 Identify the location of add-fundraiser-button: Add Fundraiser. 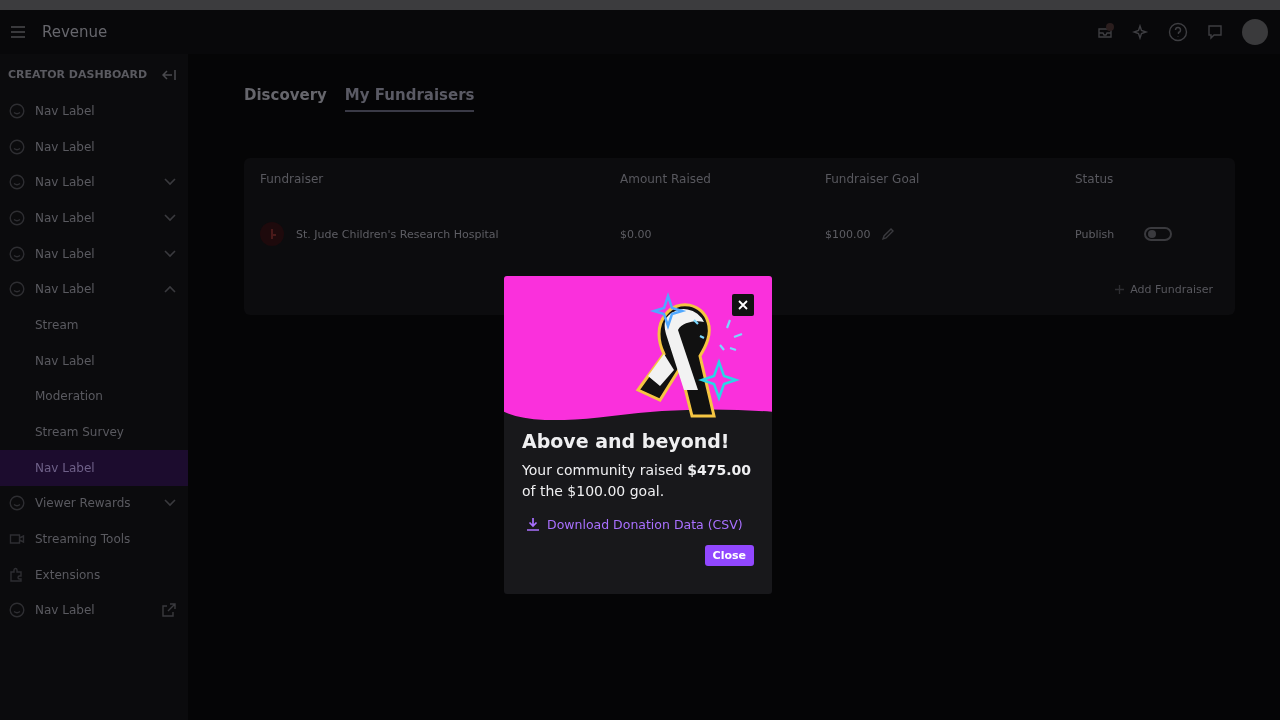
(1164, 289).